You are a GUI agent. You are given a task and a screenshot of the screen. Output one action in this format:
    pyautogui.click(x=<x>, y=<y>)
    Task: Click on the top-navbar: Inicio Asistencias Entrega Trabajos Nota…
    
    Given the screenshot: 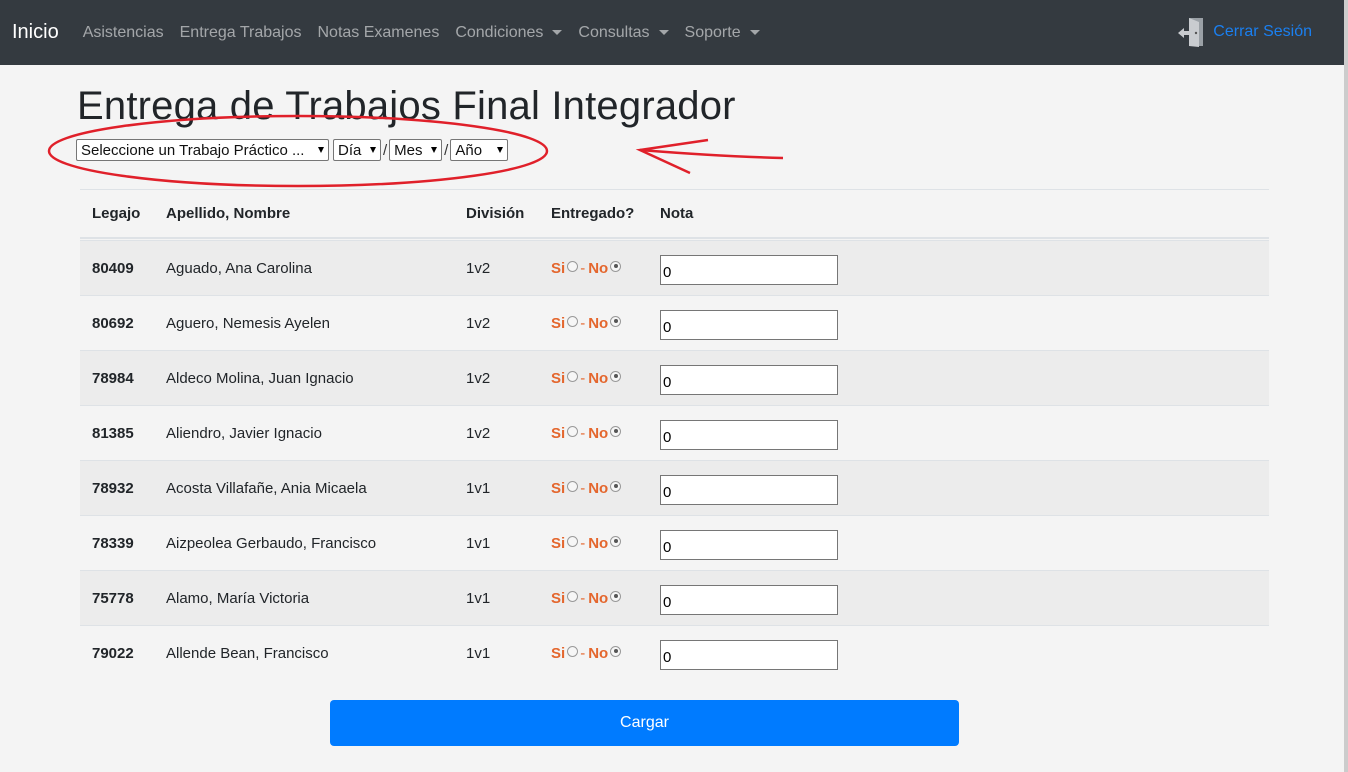 What is the action you would take?
    pyautogui.click(x=672, y=32)
    